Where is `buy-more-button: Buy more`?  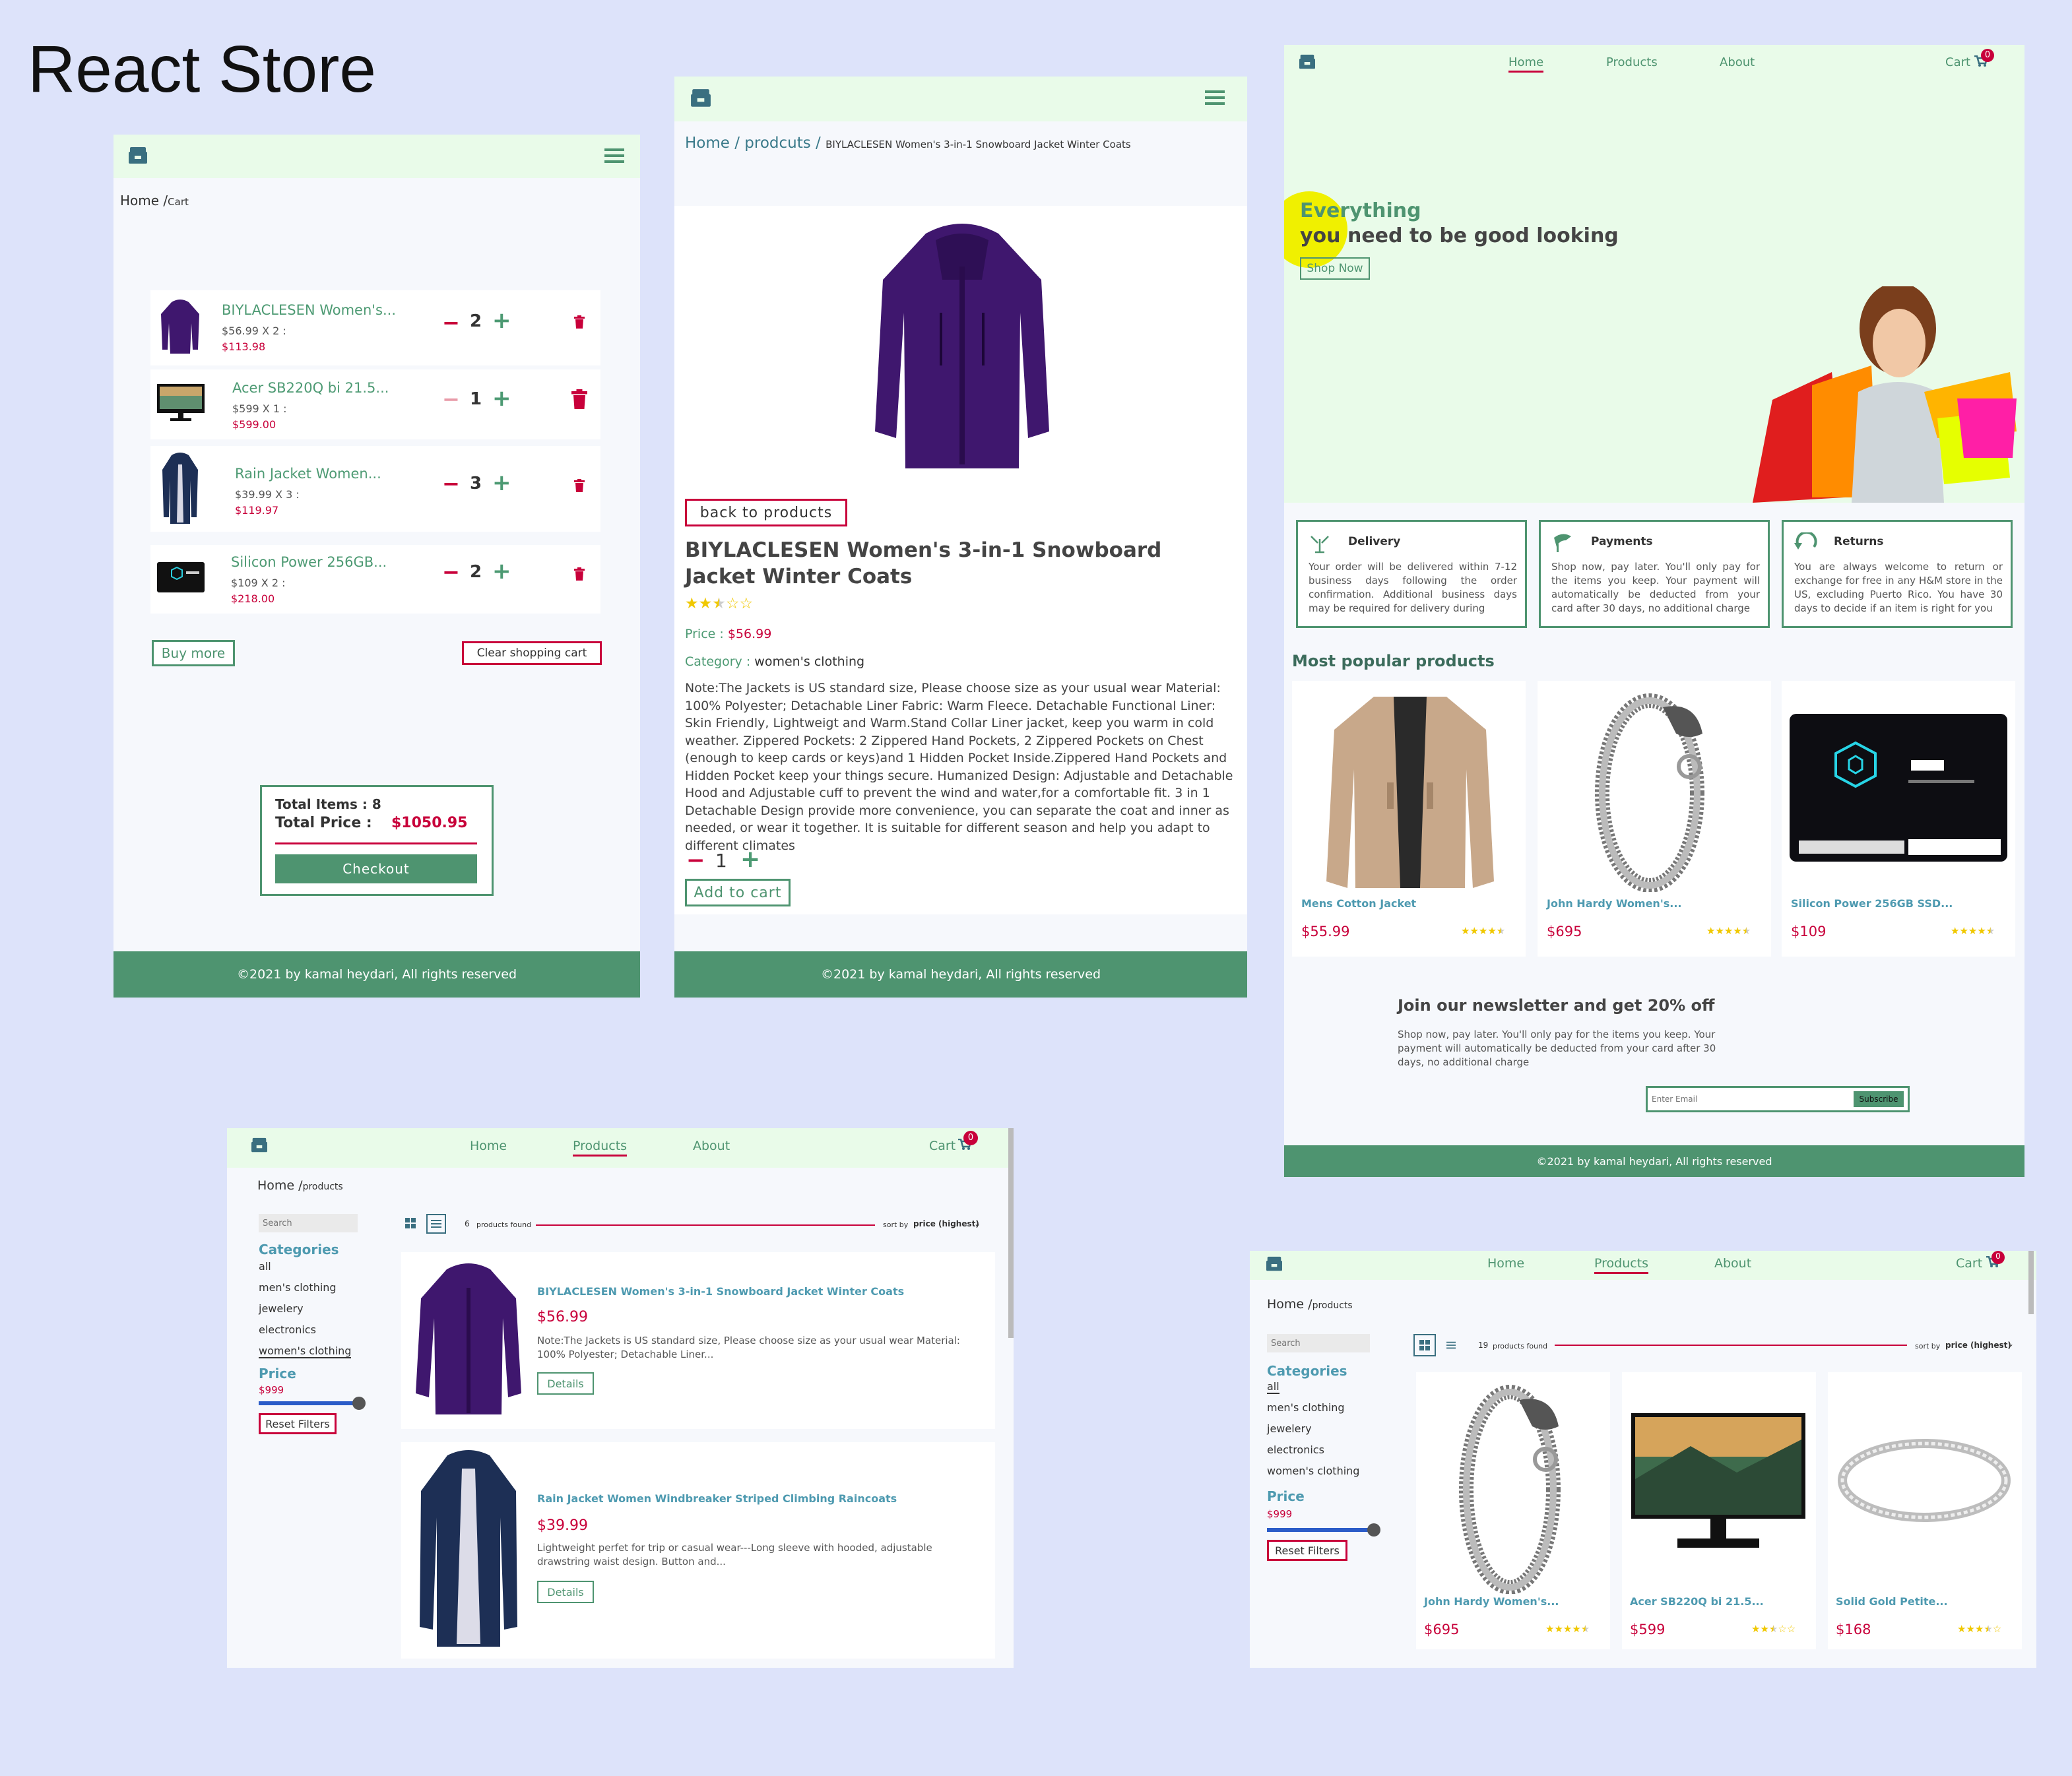
buy-more-button: Buy more is located at coordinates (193, 653).